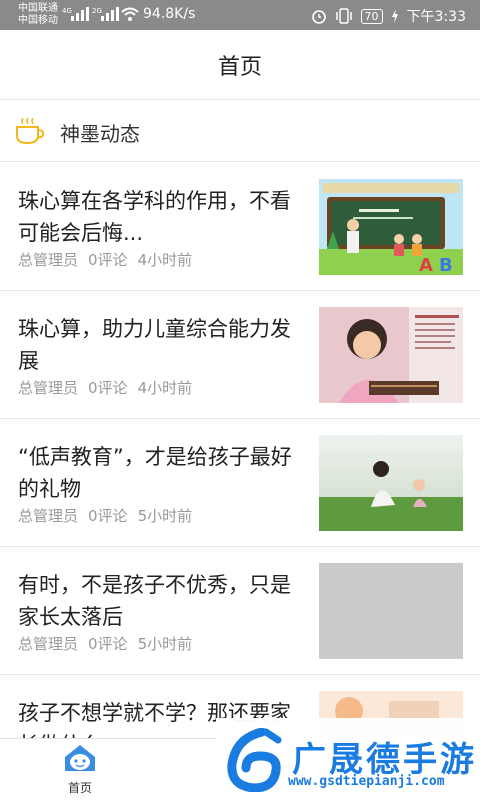 The height and width of the screenshot is (800, 480). I want to click on chalkboard-classroom-image: A B, so click(391, 227).